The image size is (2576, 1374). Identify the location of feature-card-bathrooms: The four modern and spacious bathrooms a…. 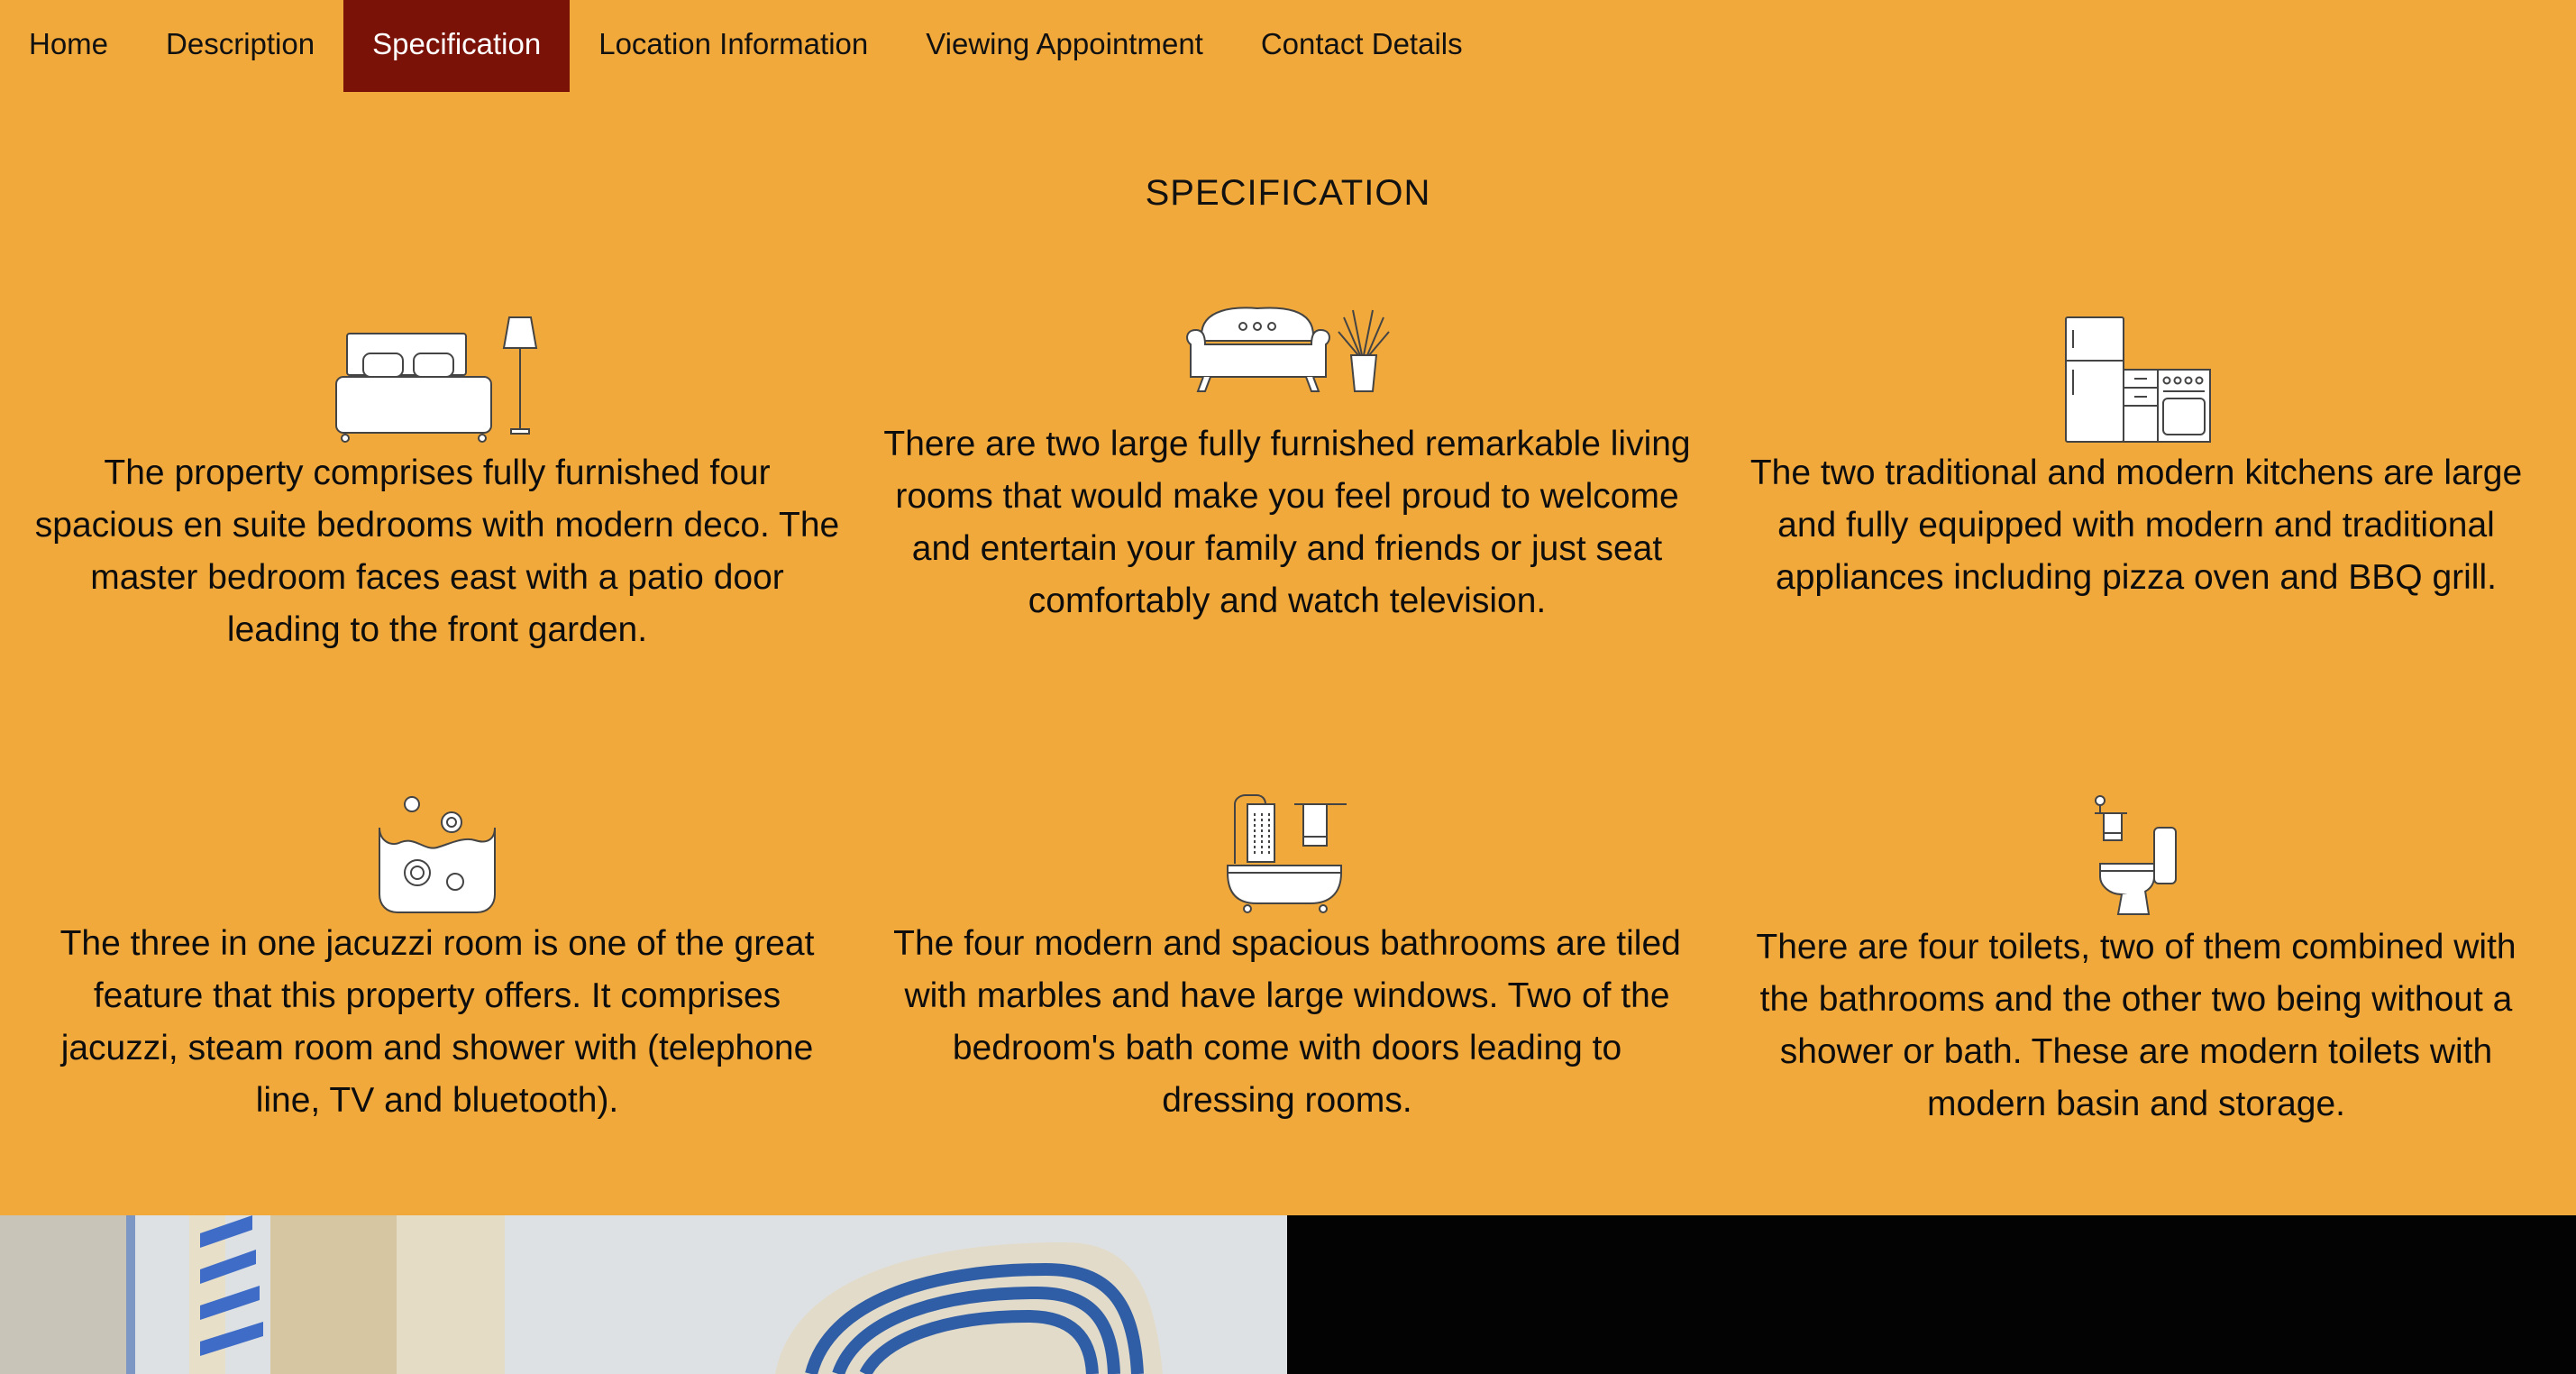
(1287, 960).